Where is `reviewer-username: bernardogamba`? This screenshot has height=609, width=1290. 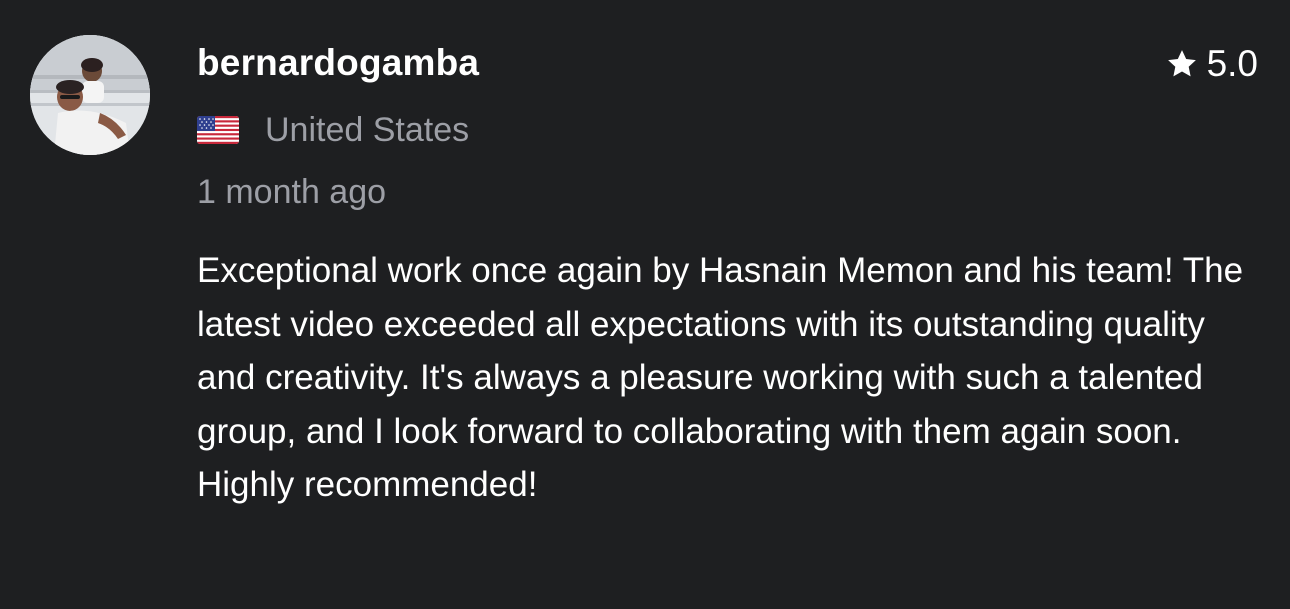
reviewer-username: bernardogamba is located at coordinates (338, 63).